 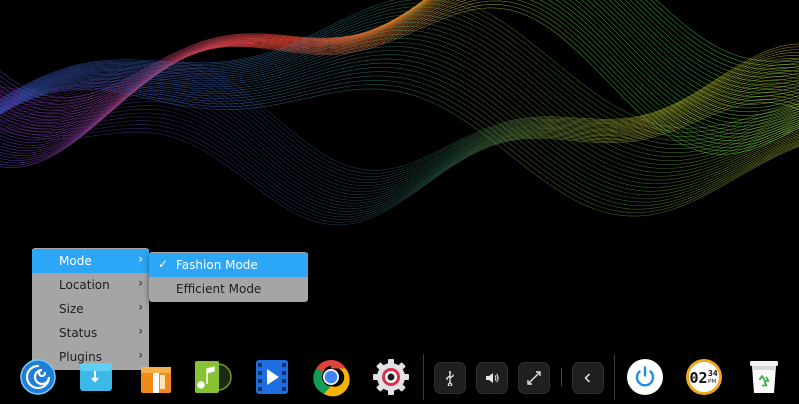 I want to click on launcher-button, so click(x=38, y=377).